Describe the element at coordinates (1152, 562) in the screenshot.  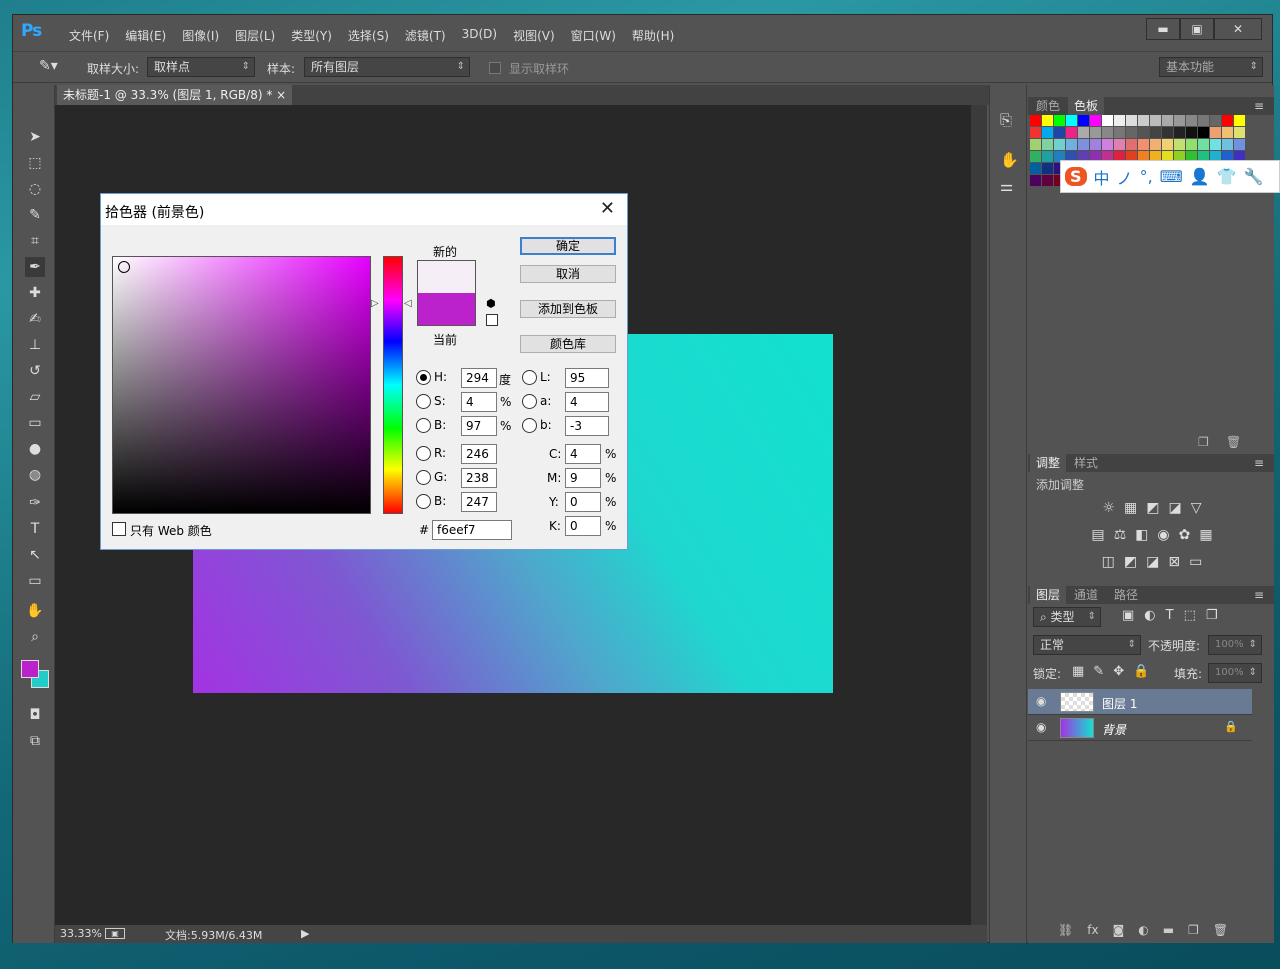
I see `threshold-icon: ◪` at that location.